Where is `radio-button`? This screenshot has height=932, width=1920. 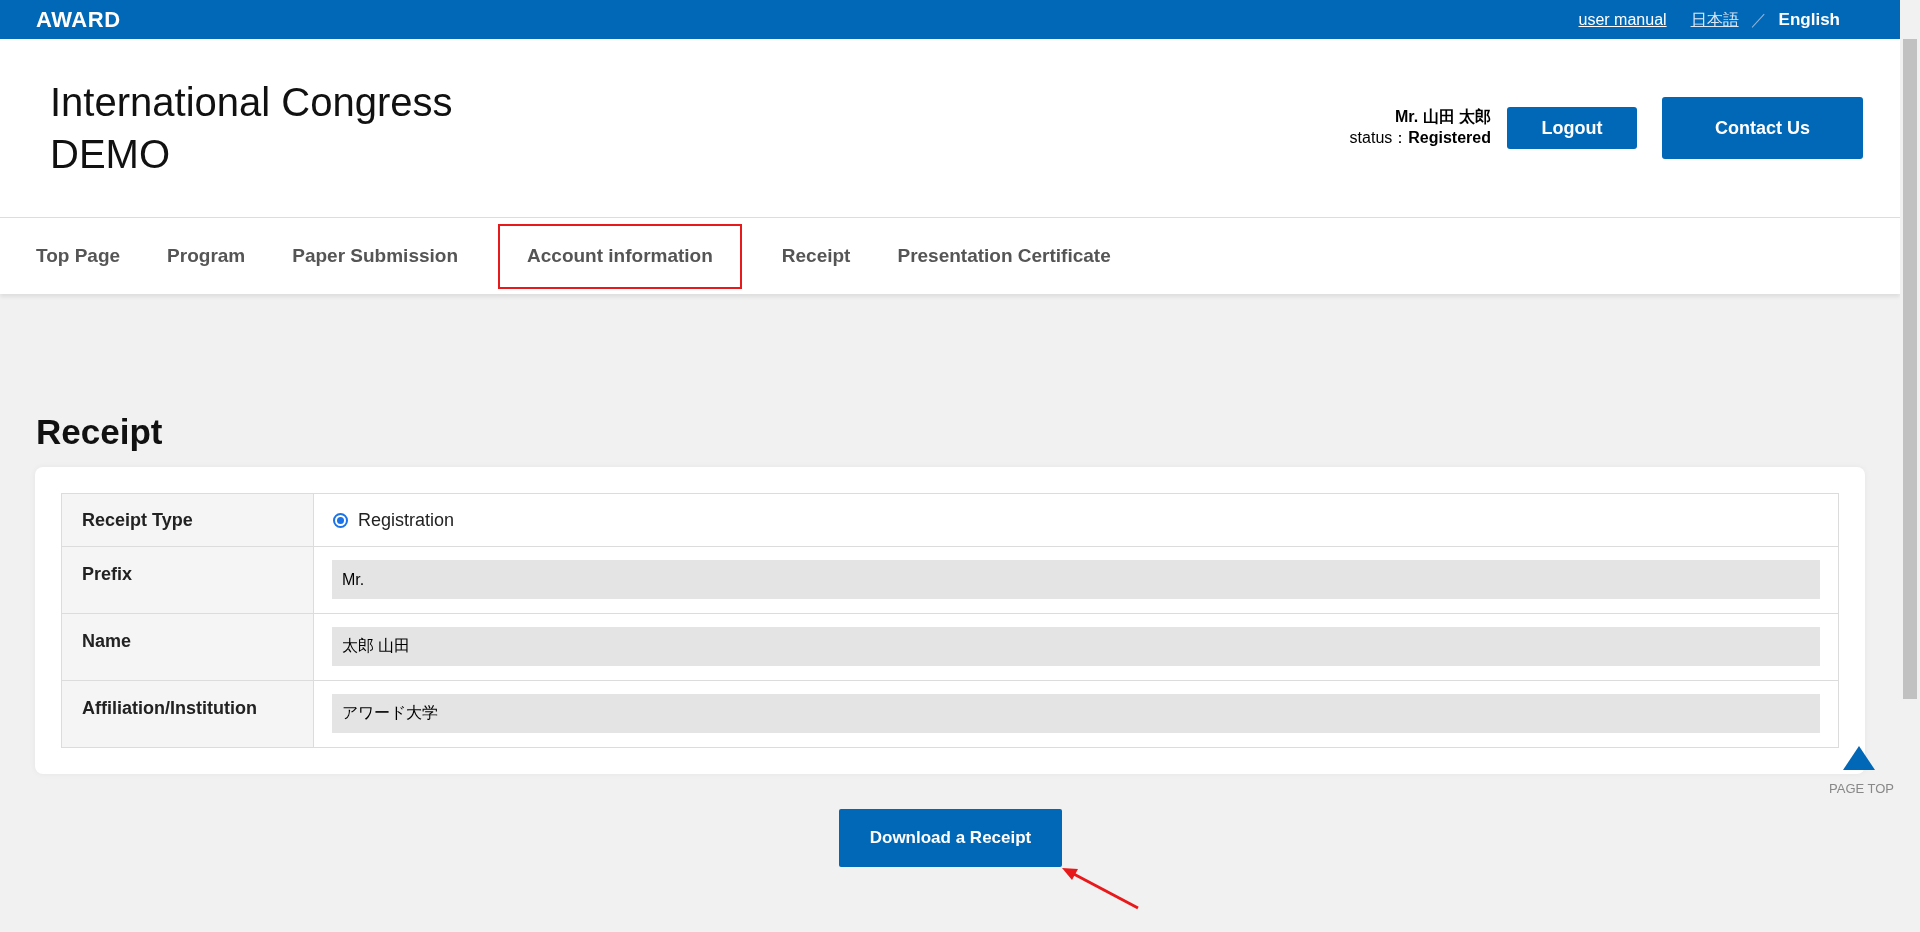
radio-button is located at coordinates (340, 520).